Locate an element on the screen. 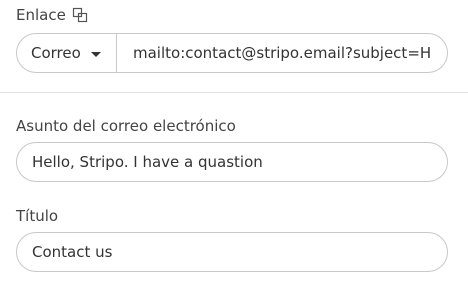 This screenshot has width=468, height=290. title-label: Título is located at coordinates (37, 216).